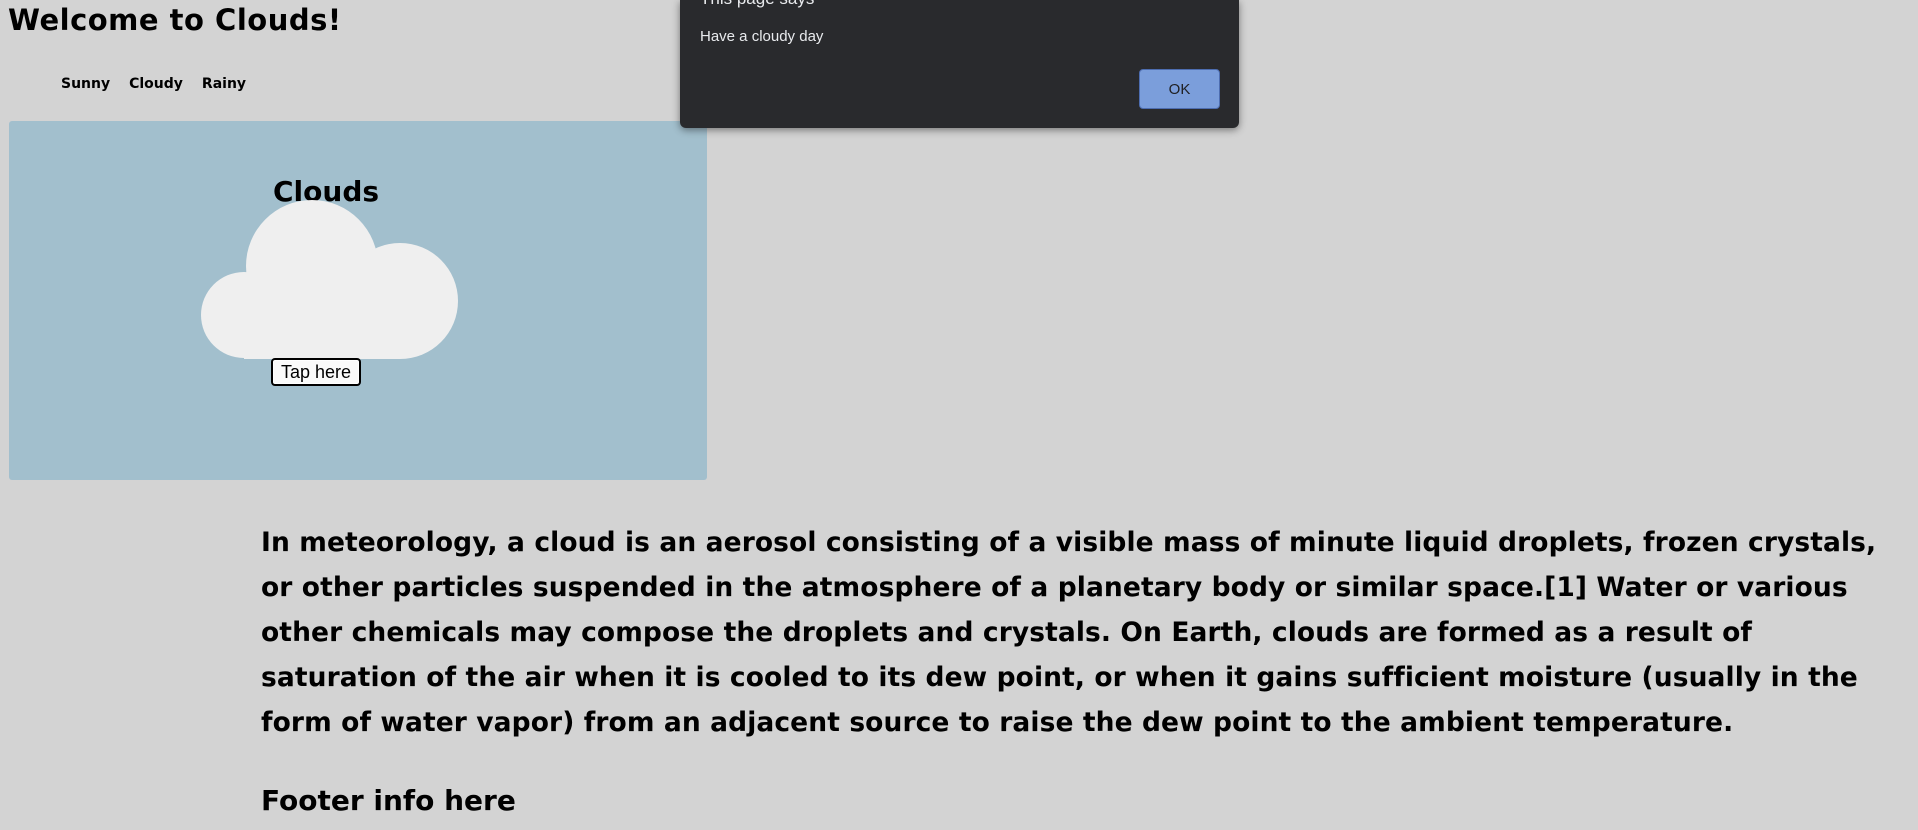 The height and width of the screenshot is (830, 1918). Describe the element at coordinates (316, 372) in the screenshot. I see `tap-here-button: Tap here` at that location.